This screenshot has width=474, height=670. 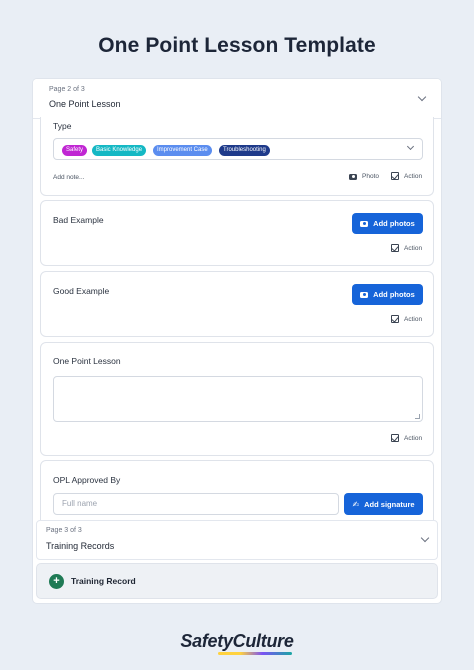 I want to click on bad-example-label: Bad Example, so click(x=78, y=220).